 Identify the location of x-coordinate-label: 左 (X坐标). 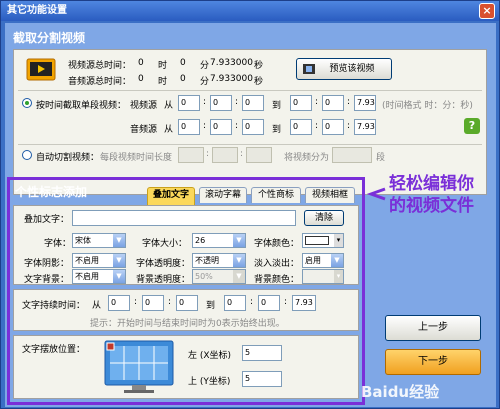
(210, 356).